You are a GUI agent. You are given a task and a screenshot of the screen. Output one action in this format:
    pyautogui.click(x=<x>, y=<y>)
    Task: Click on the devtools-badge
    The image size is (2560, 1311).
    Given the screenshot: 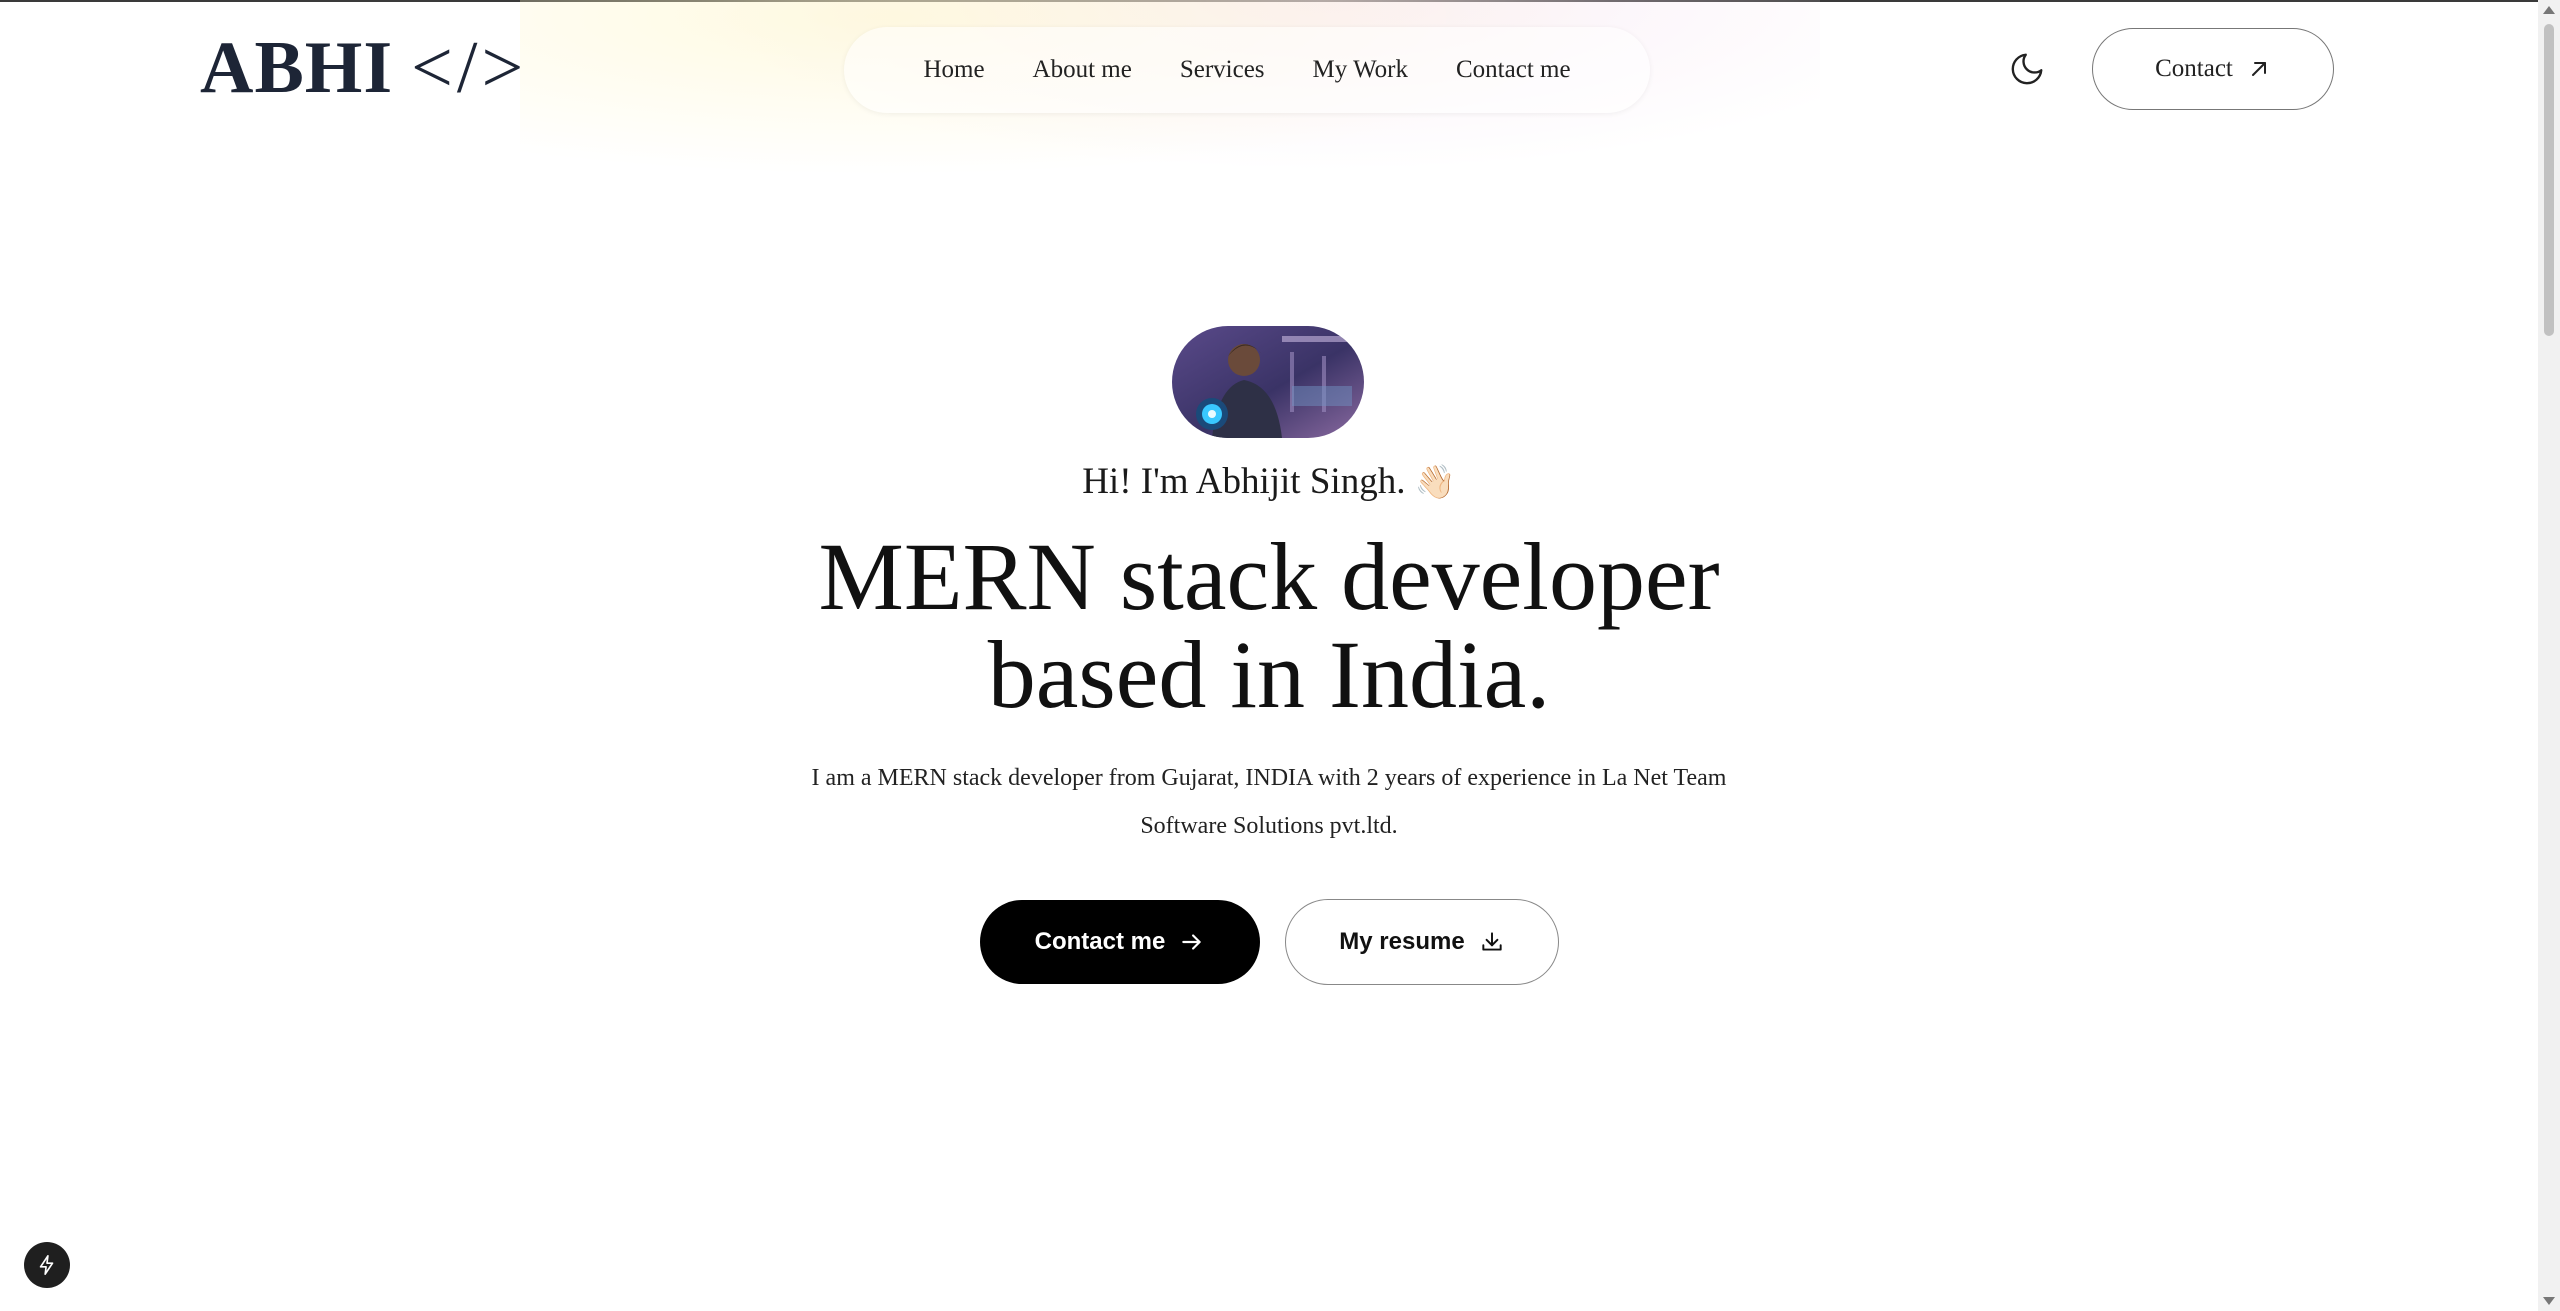 What is the action you would take?
    pyautogui.click(x=47, y=1265)
    